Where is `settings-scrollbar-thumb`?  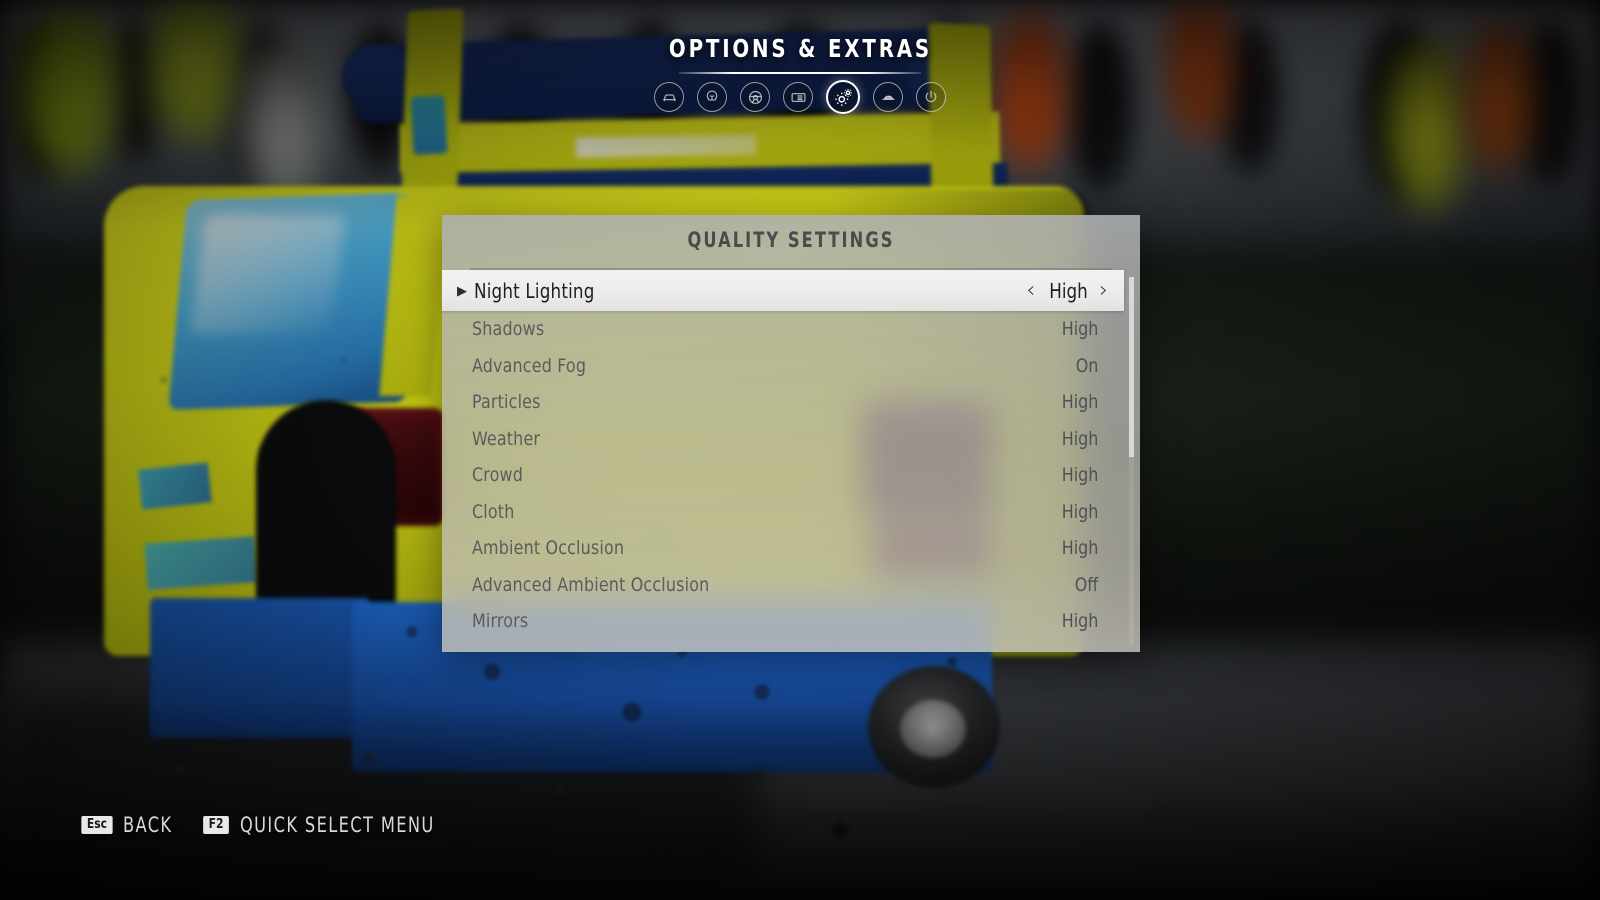
settings-scrollbar-thumb is located at coordinates (1131, 367).